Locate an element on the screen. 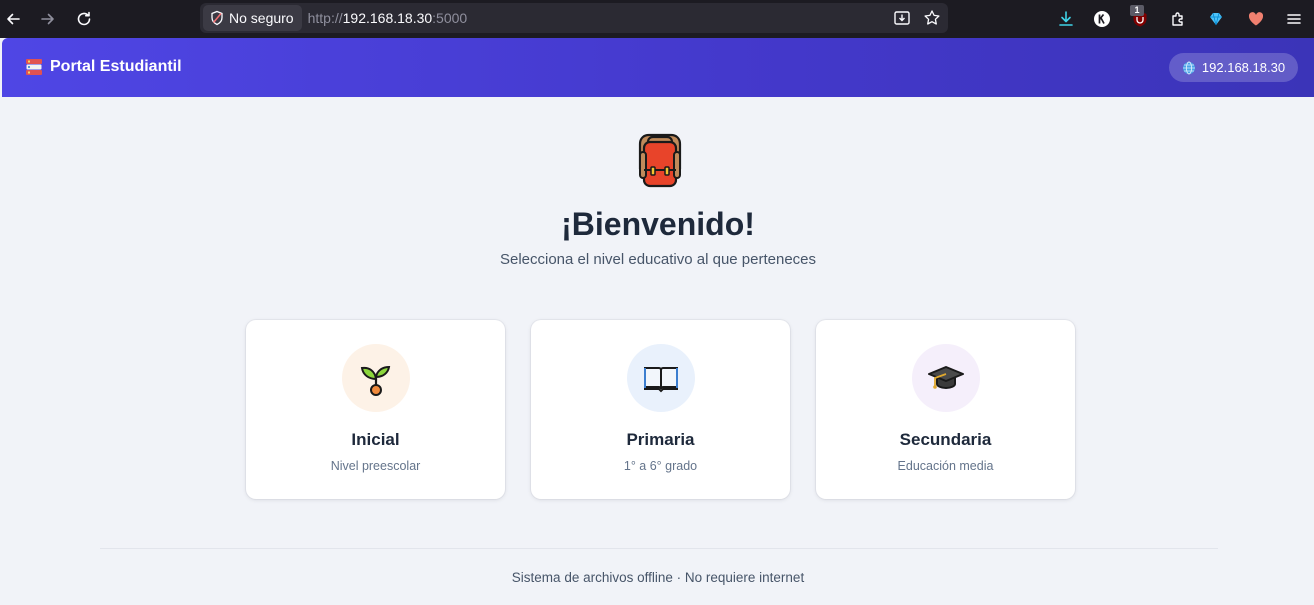 Image resolution: width=1314 pixels, height=605 pixels. open-book-icon is located at coordinates (661, 380).